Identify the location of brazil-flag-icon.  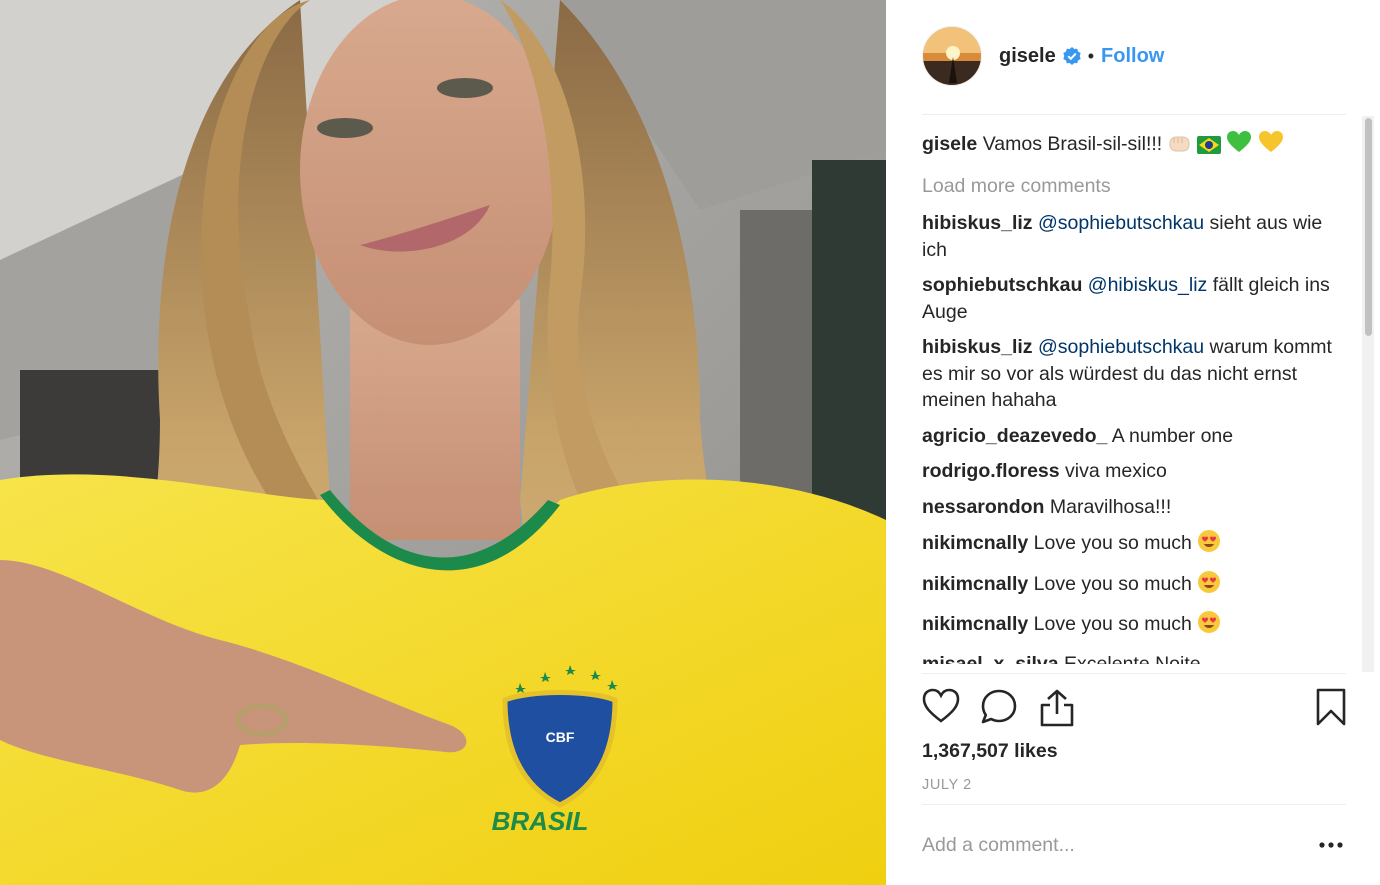
(1209, 148).